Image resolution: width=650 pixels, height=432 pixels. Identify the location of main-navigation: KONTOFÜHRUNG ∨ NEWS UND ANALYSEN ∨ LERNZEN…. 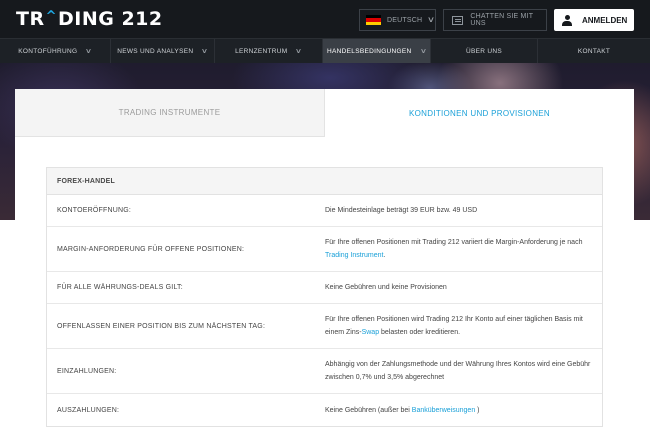
(325, 50).